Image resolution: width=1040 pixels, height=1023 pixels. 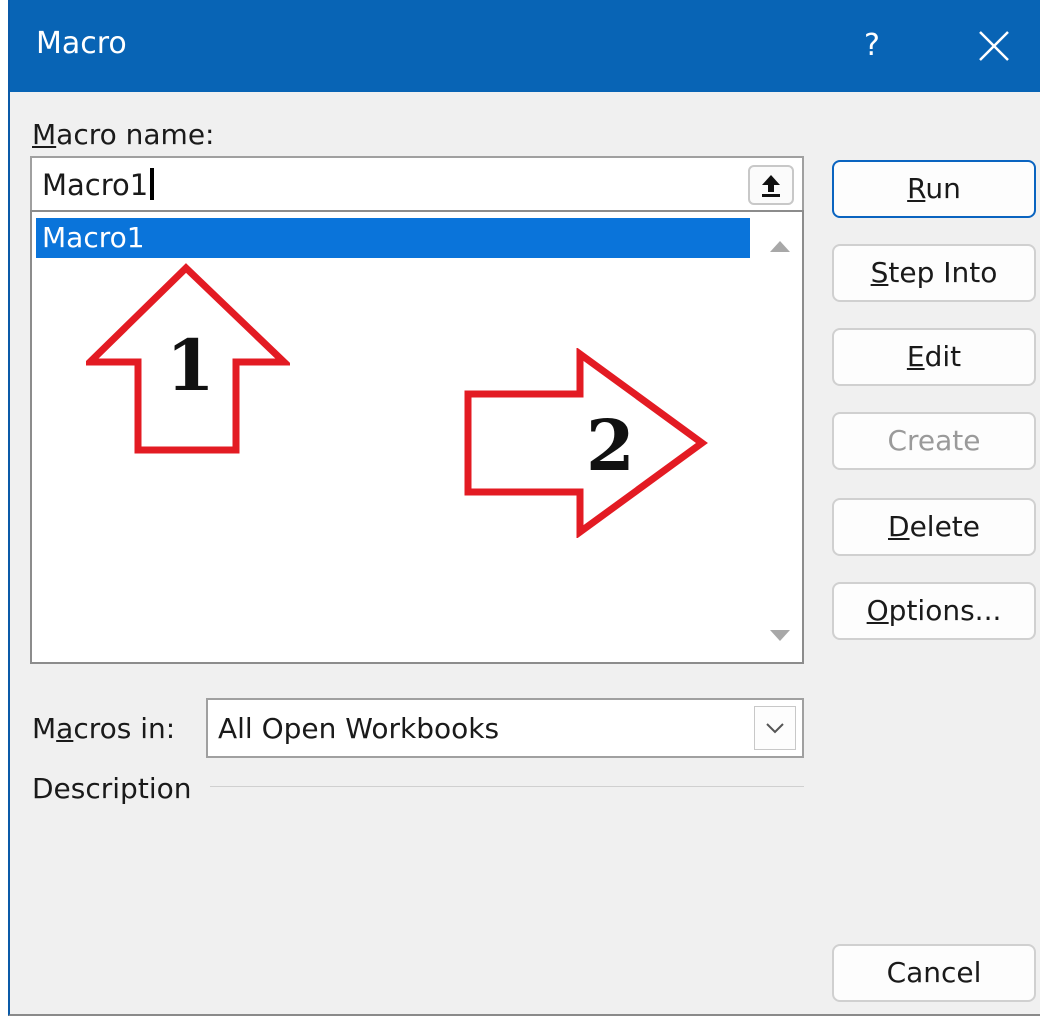 I want to click on description-divider, so click(x=507, y=786).